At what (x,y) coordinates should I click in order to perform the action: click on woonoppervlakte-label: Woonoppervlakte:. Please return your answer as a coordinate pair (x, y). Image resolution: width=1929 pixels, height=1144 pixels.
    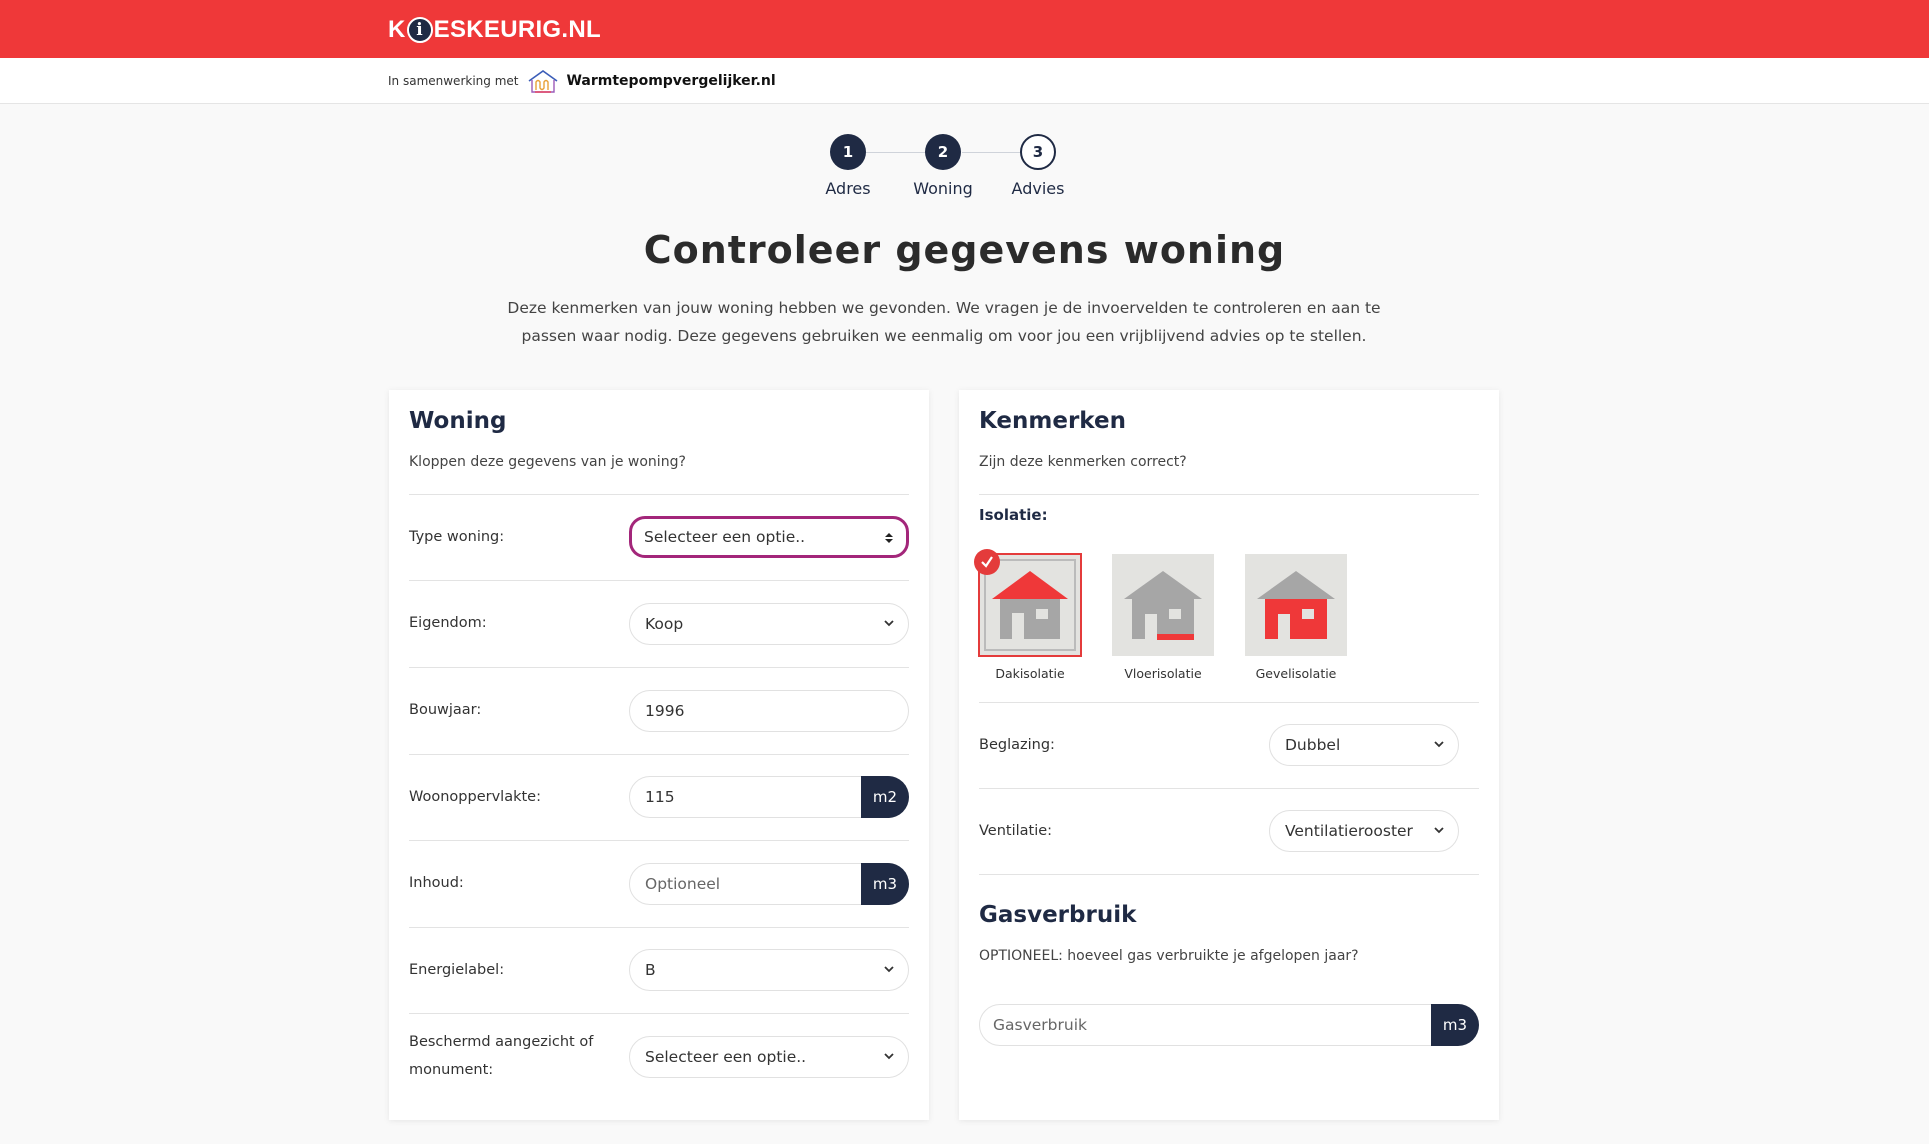
    Looking at the image, I should click on (475, 797).